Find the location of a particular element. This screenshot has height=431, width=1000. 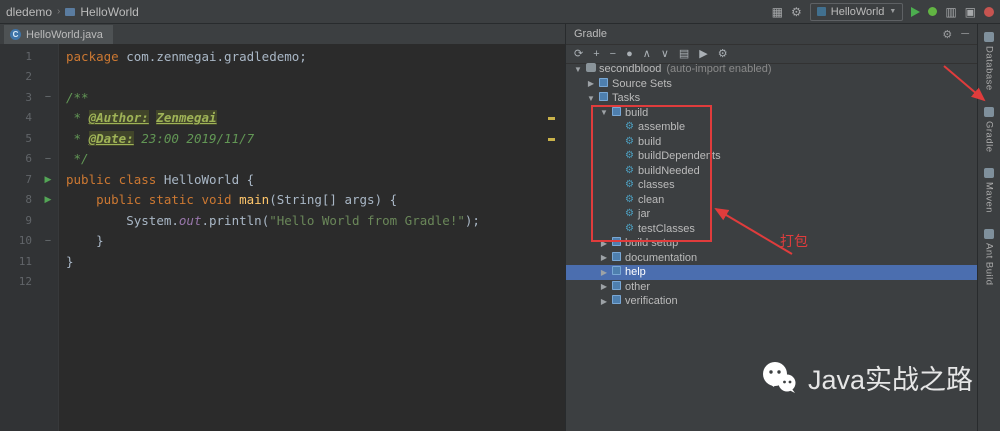

wrench-icon: ⚙ is located at coordinates (796, 12).